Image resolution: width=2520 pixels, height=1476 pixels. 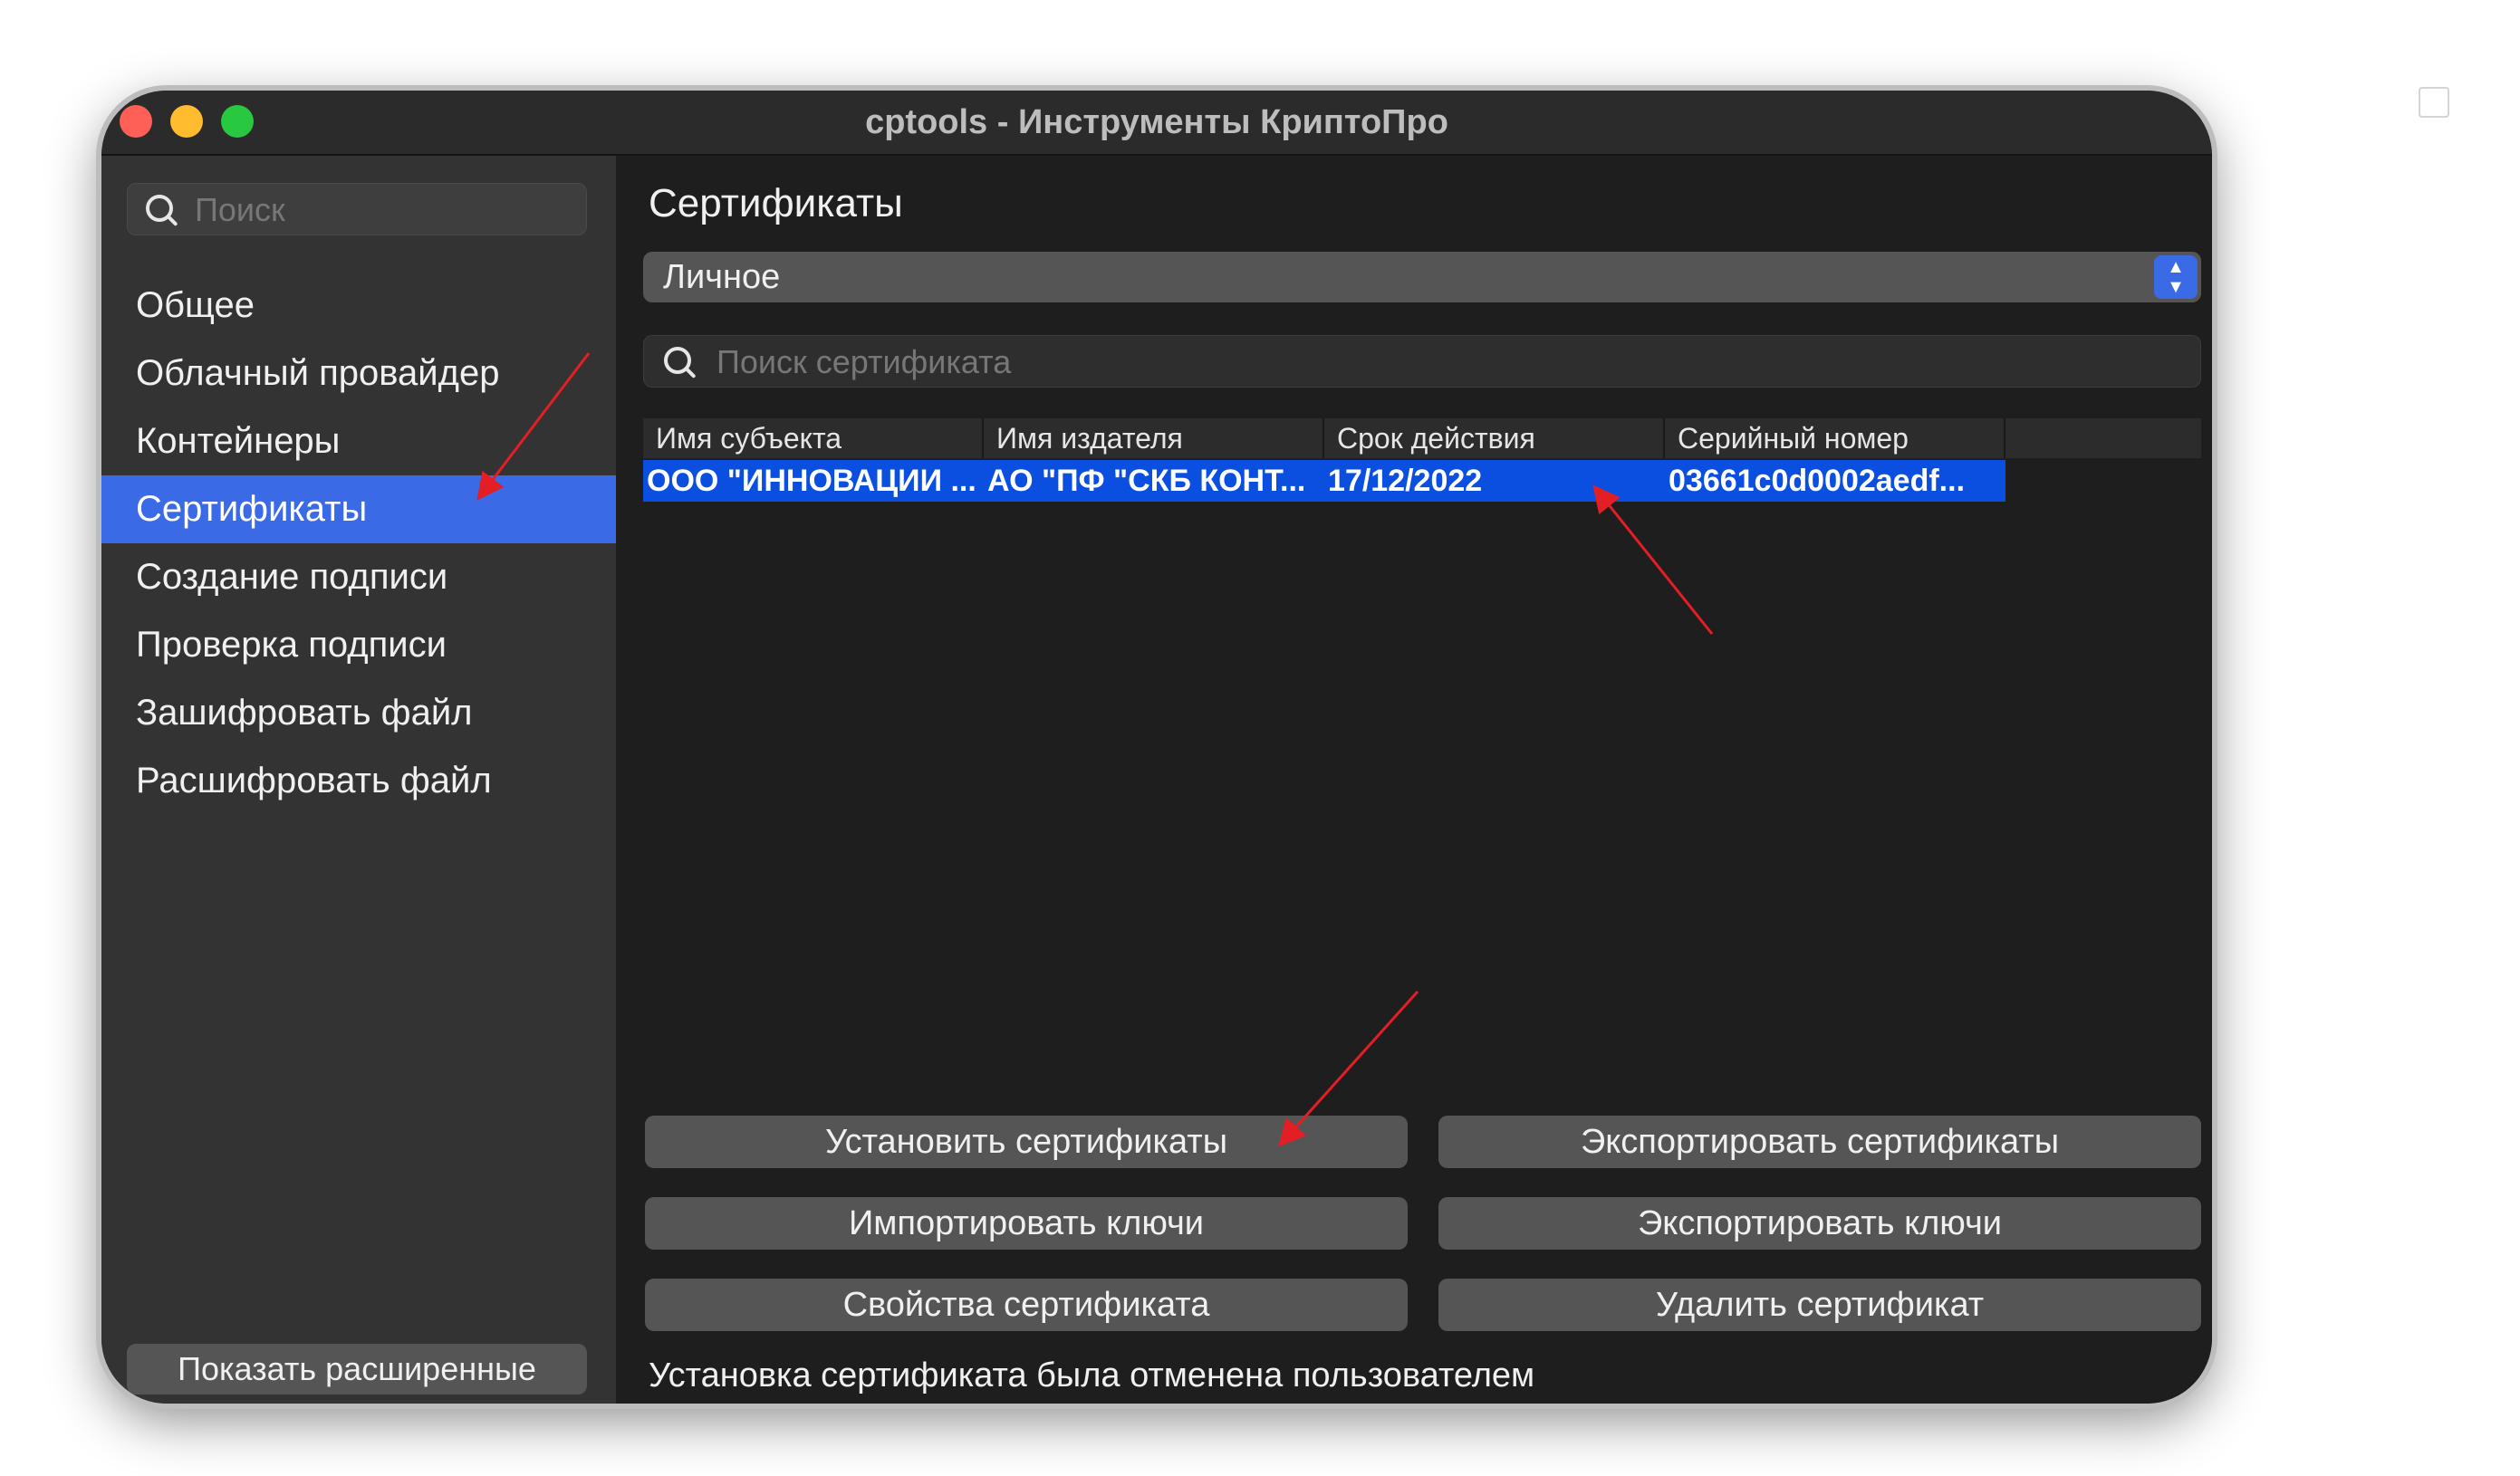 What do you see at coordinates (1422, 277) in the screenshot?
I see `certificate-store-select: Личное ▲ ▼` at bounding box center [1422, 277].